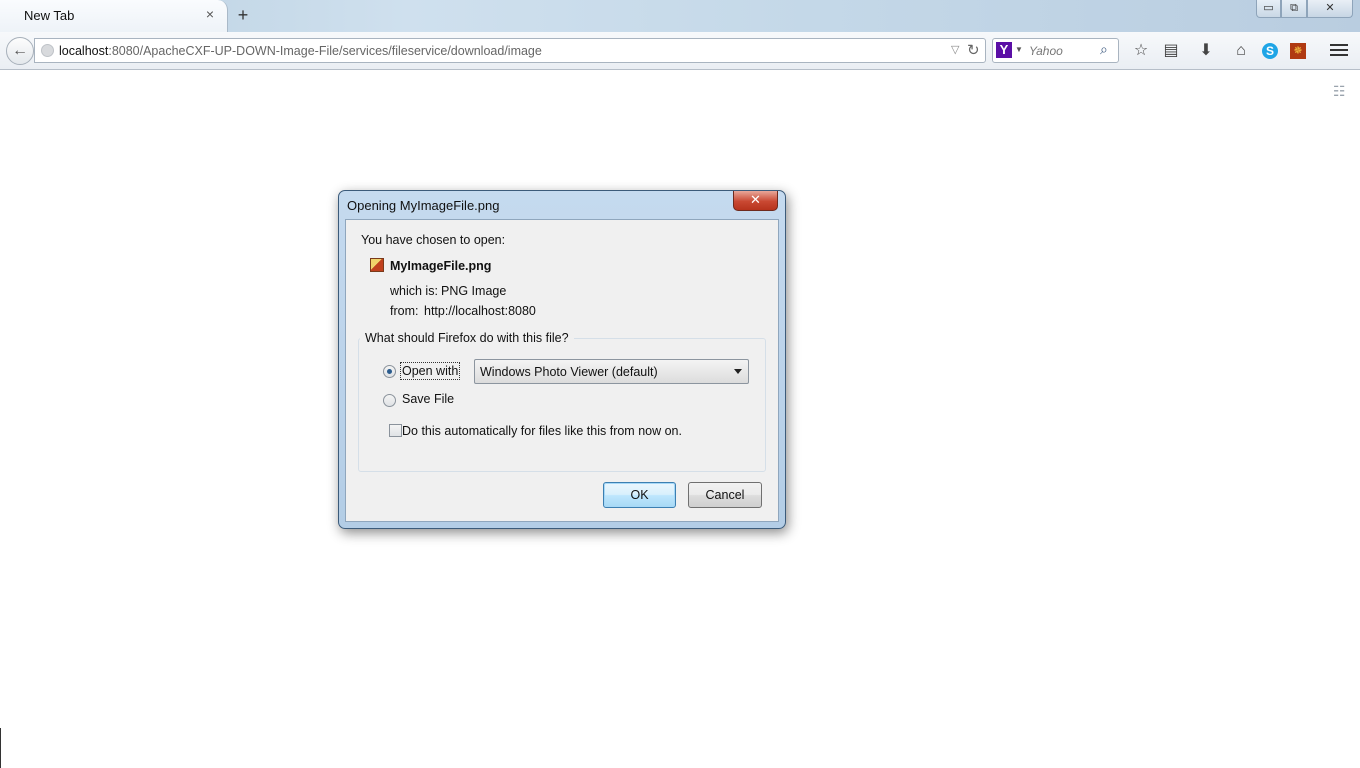 Image resolution: width=1360 pixels, height=768 pixels. Describe the element at coordinates (377, 265) in the screenshot. I see `png-file-icon` at that location.